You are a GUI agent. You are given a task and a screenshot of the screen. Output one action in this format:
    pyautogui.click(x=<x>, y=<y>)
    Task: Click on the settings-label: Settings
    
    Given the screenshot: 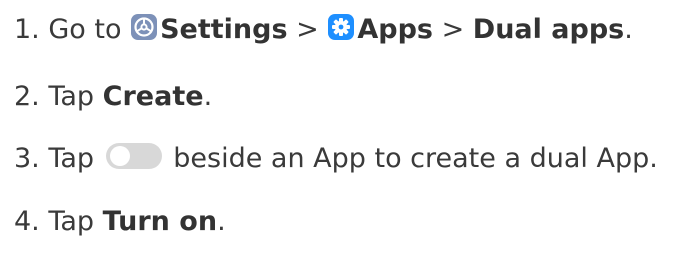 What is the action you would take?
    pyautogui.click(x=224, y=29)
    